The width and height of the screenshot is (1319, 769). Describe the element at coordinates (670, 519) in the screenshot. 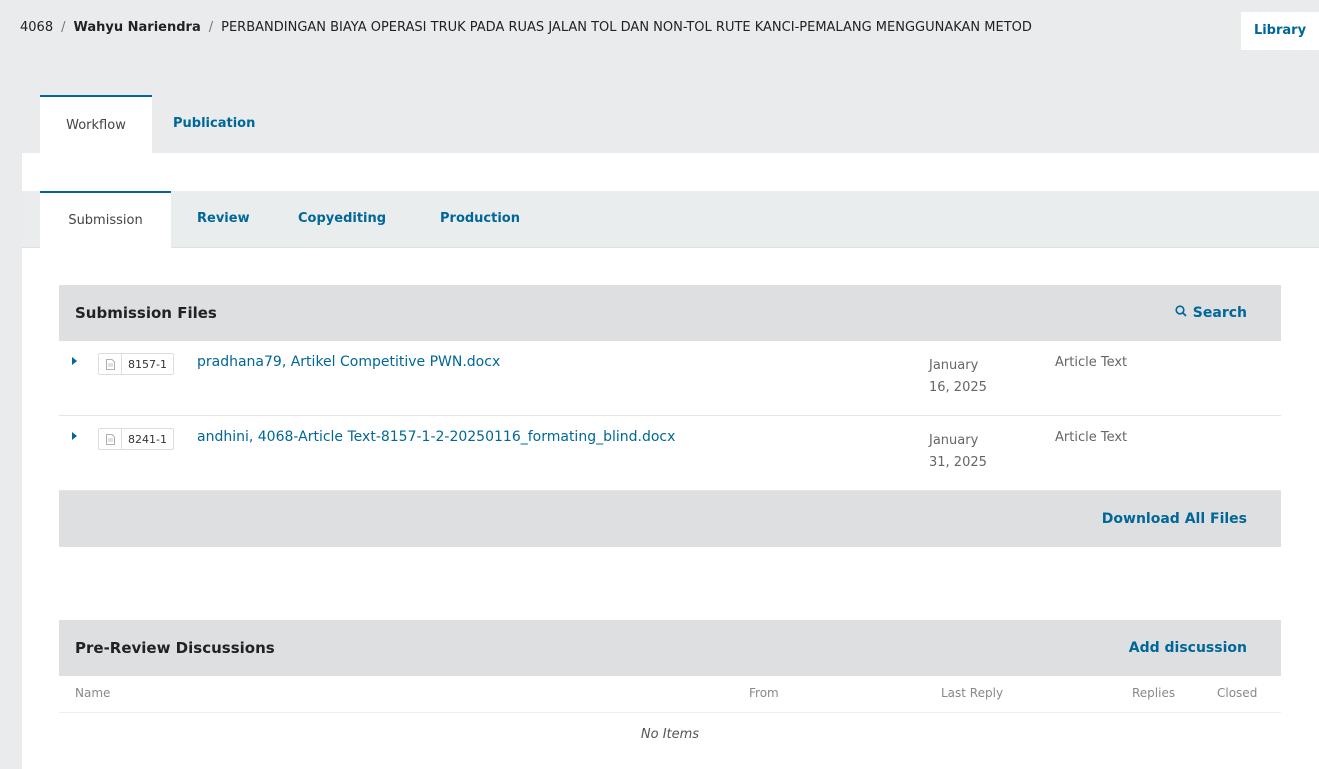

I see `grid-footer: Download All Files` at that location.